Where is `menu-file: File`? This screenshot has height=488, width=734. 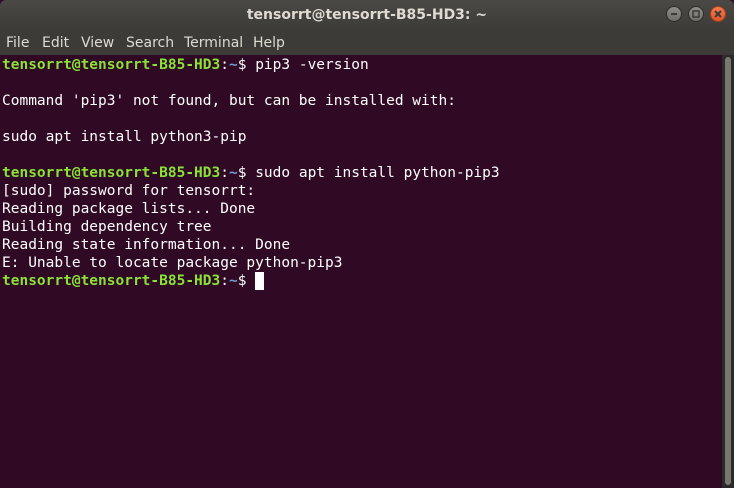
menu-file: File is located at coordinates (17, 43).